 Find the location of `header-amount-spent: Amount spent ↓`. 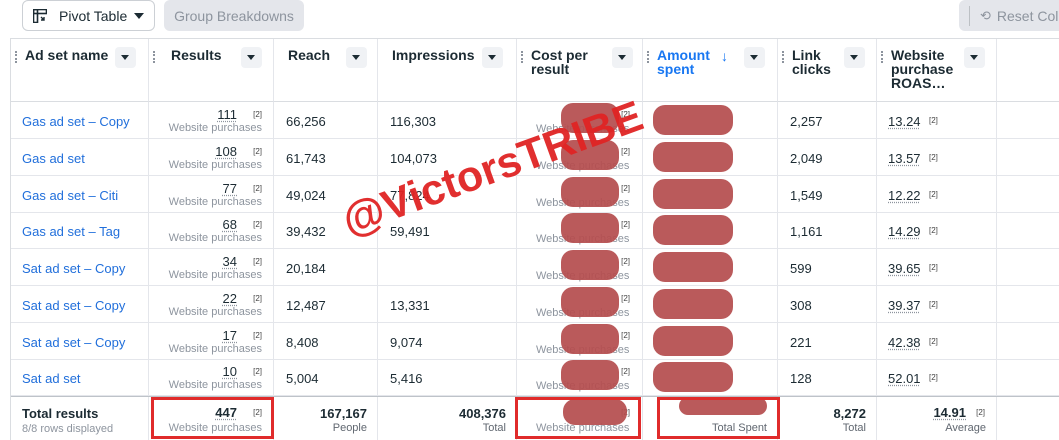

header-amount-spent: Amount spent ↓ is located at coordinates (710, 70).